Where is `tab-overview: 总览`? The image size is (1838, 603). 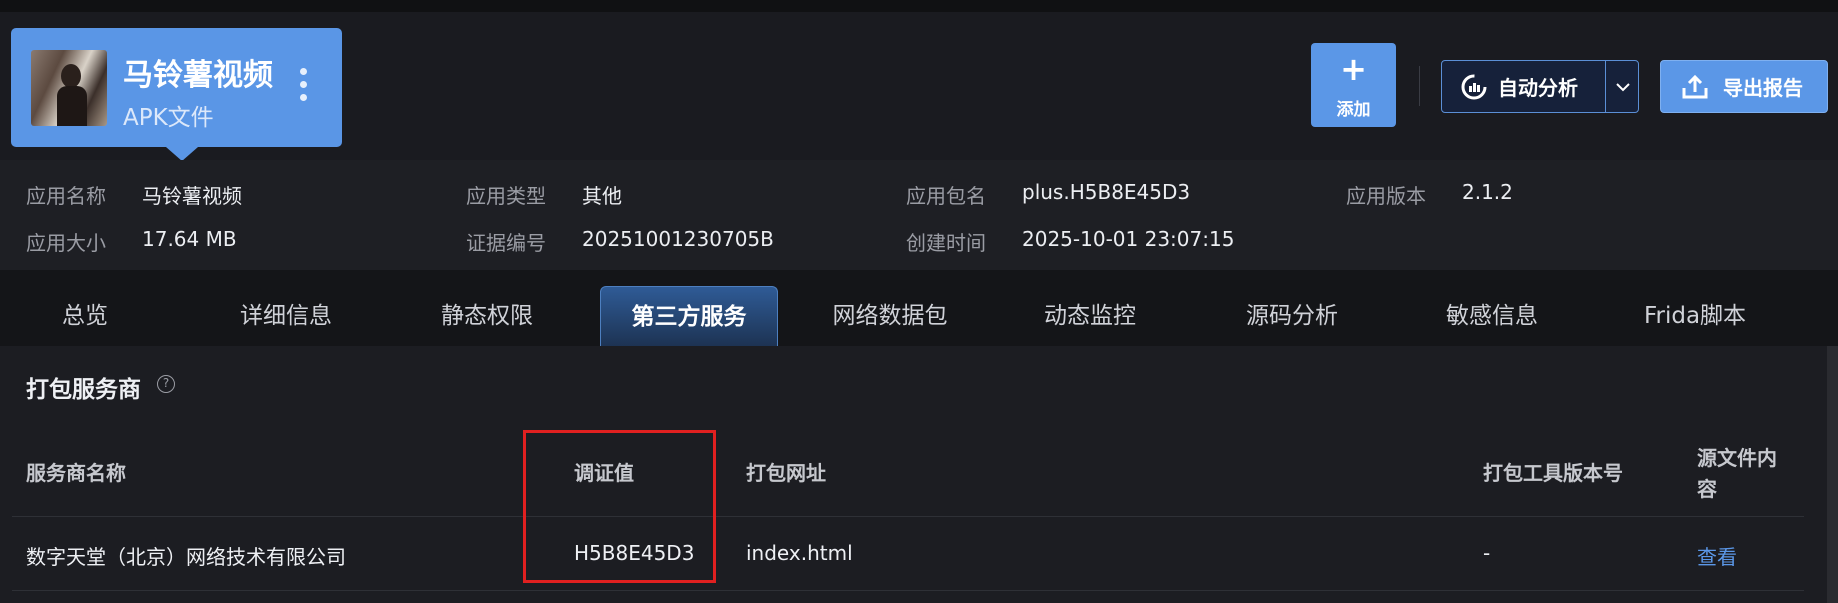 tab-overview: 总览 is located at coordinates (85, 316).